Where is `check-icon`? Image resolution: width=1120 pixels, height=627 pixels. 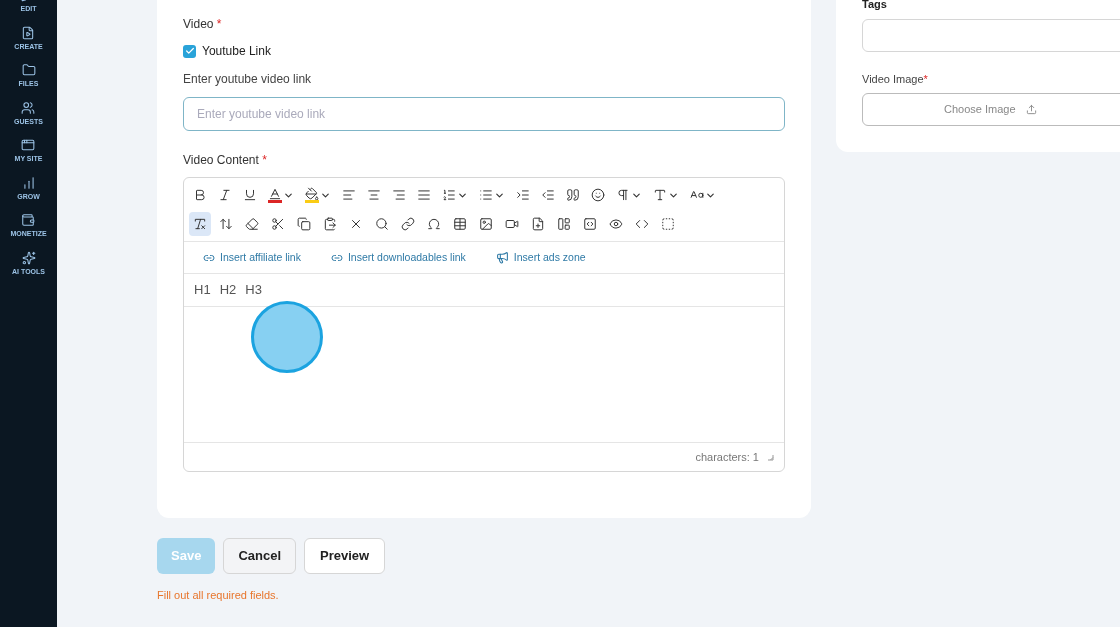
check-icon is located at coordinates (189, 51).